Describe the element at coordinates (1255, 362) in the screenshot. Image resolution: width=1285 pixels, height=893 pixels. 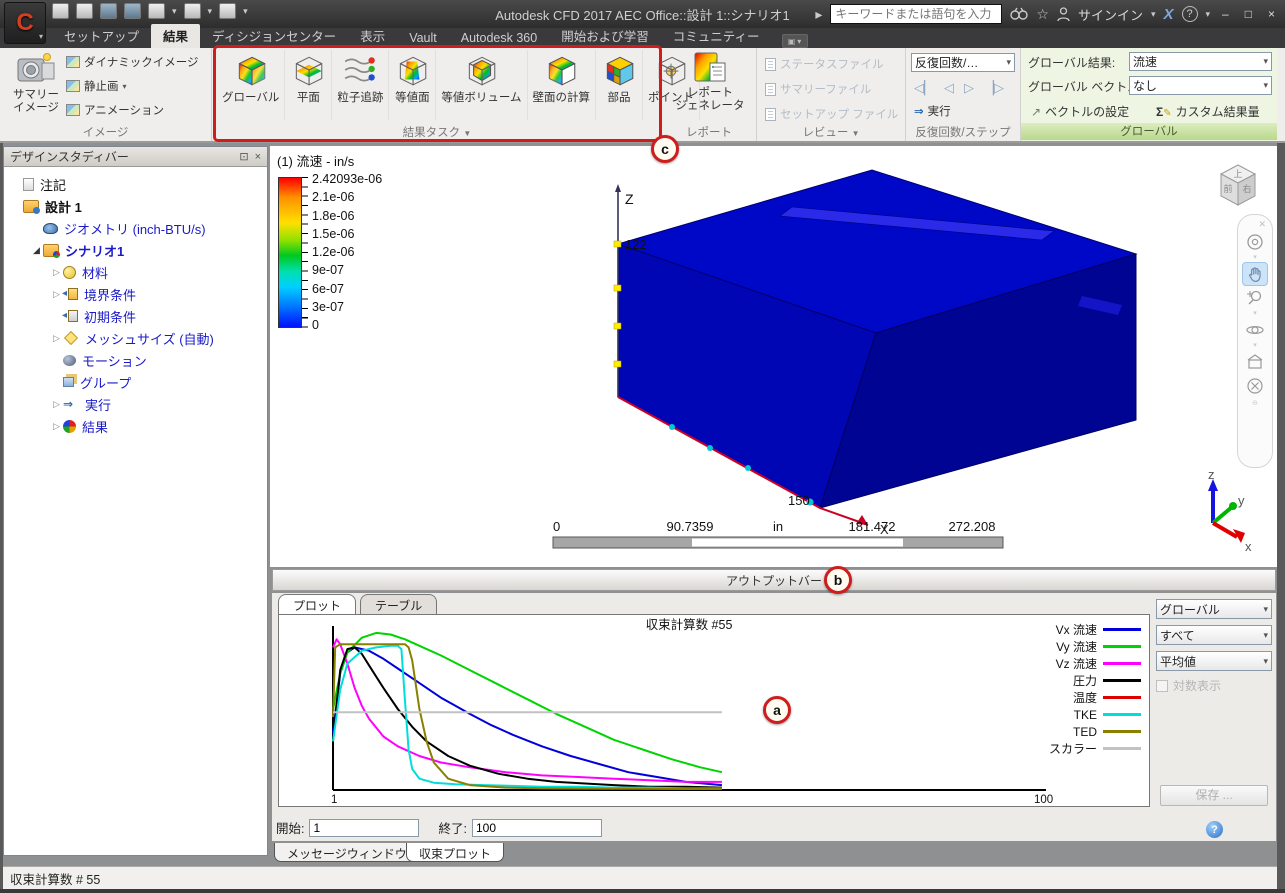
I see `look-at-icon` at that location.